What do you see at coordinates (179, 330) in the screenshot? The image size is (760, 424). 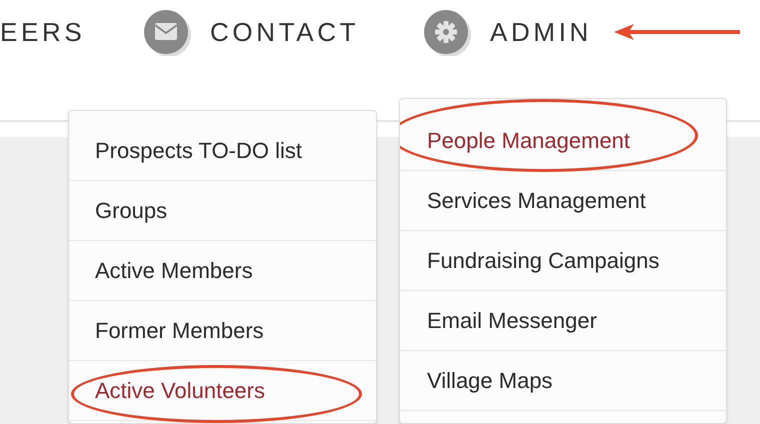 I see `menu-item: Former Members` at bounding box center [179, 330].